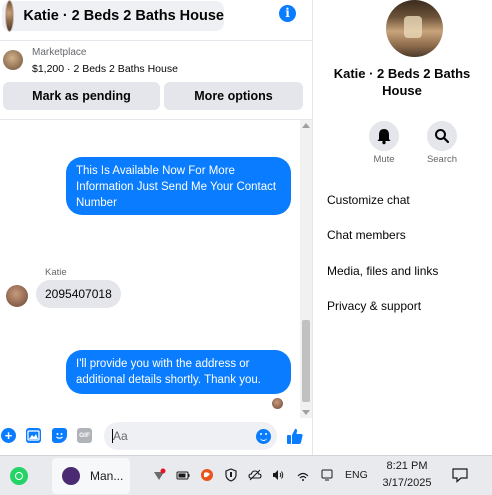  What do you see at coordinates (366, 235) in the screenshot?
I see `menu-chat-members: Chat members` at bounding box center [366, 235].